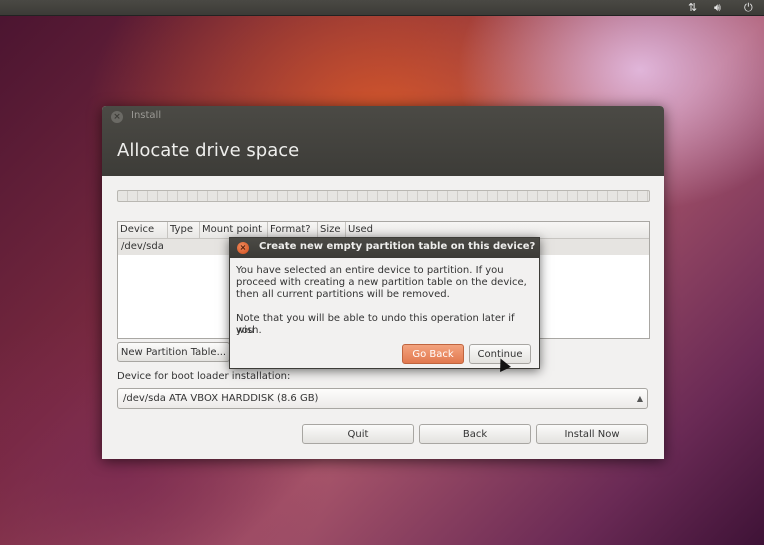  Describe the element at coordinates (383, 196) in the screenshot. I see `partition-bar` at that location.